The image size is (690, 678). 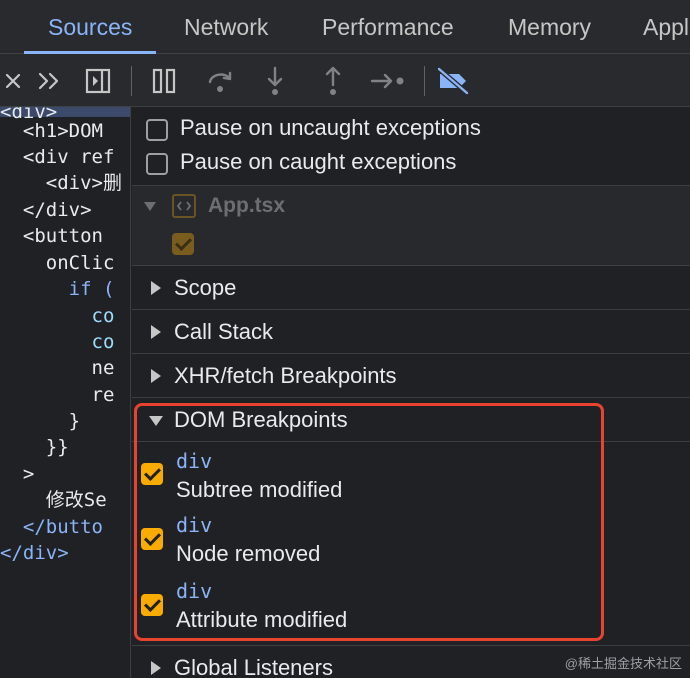 What do you see at coordinates (253, 666) in the screenshot?
I see `section-global-label: Global Listeners` at bounding box center [253, 666].